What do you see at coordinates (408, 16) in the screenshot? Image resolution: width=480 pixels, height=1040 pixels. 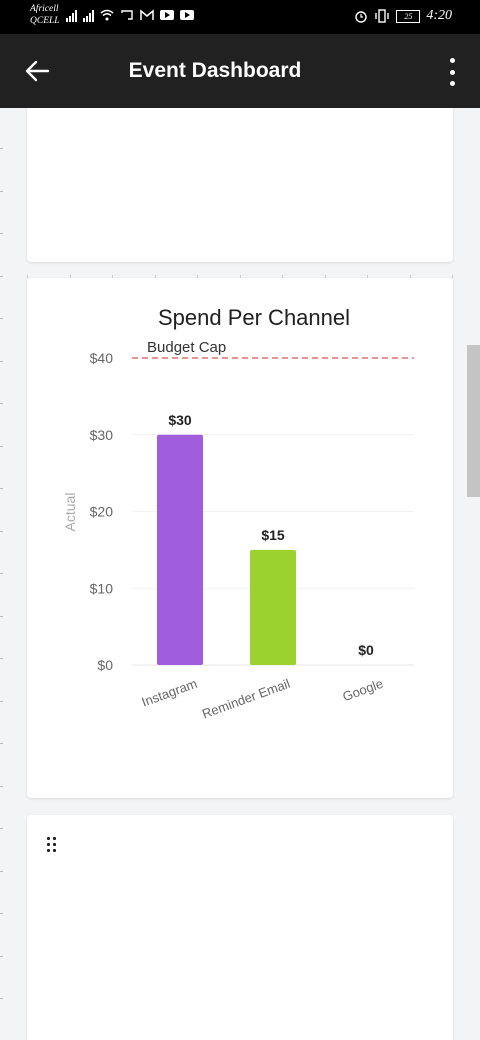 I see `battery-icon: 25` at bounding box center [408, 16].